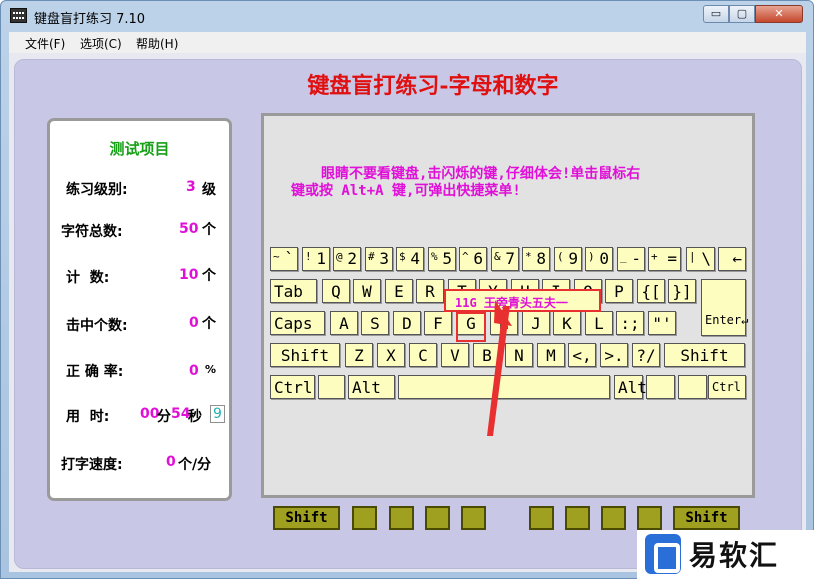 The image size is (814, 579). What do you see at coordinates (663, 554) in the screenshot?
I see `watermark-logo-icon` at bounding box center [663, 554].